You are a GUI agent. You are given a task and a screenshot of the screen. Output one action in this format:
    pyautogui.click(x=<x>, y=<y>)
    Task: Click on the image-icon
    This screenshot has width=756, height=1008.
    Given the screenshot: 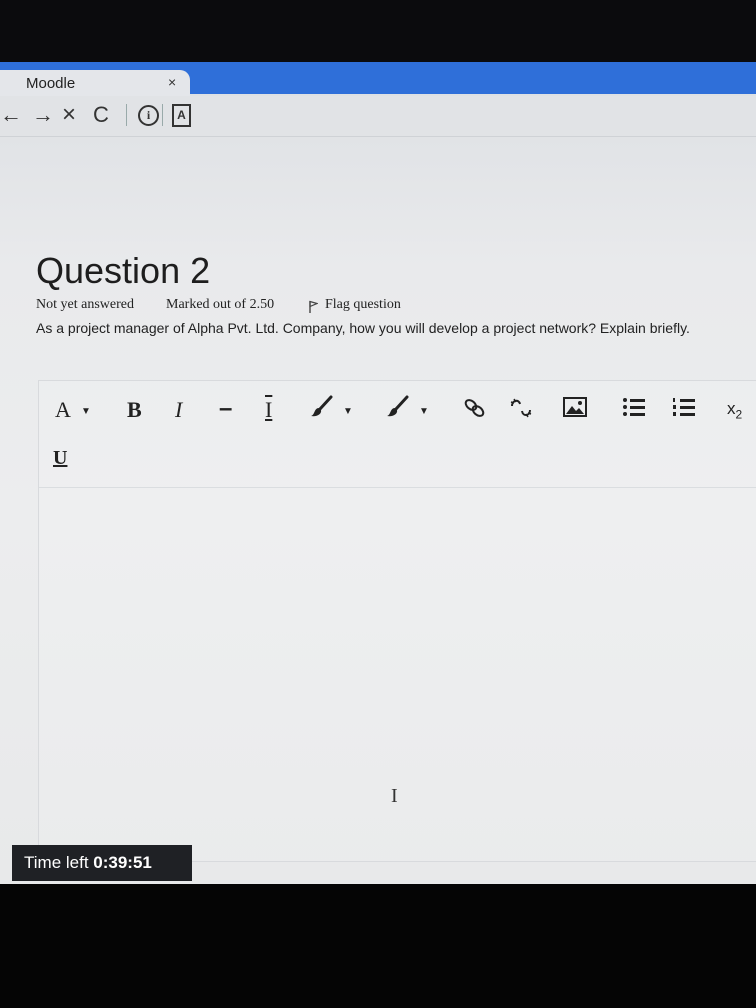 What is the action you would take?
    pyautogui.click(x=575, y=407)
    